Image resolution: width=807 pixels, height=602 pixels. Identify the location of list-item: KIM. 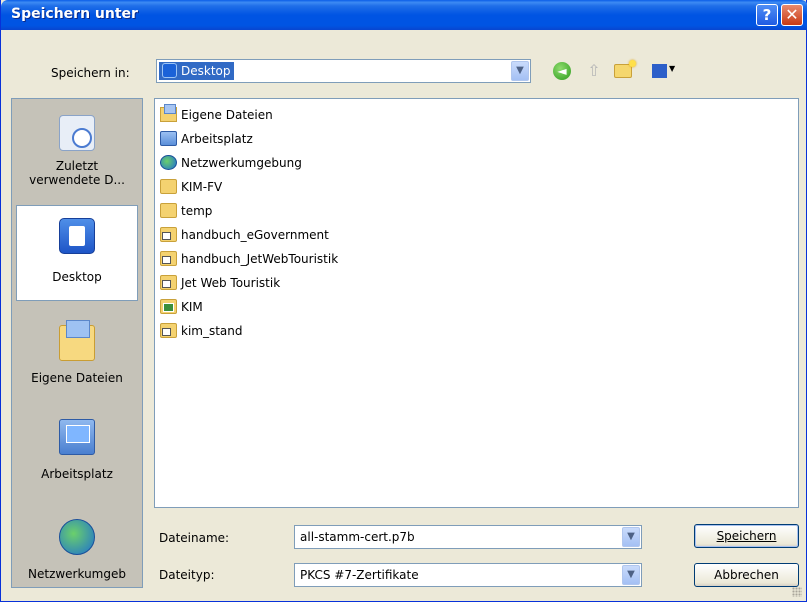
(181, 307).